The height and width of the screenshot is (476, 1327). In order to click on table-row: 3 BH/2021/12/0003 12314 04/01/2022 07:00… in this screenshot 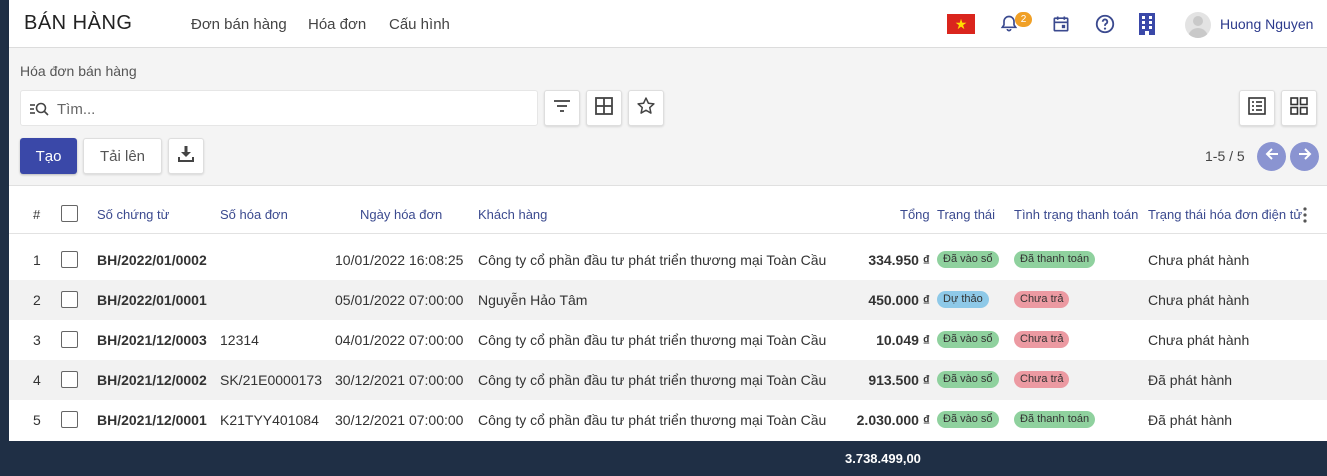, I will do `click(668, 340)`.